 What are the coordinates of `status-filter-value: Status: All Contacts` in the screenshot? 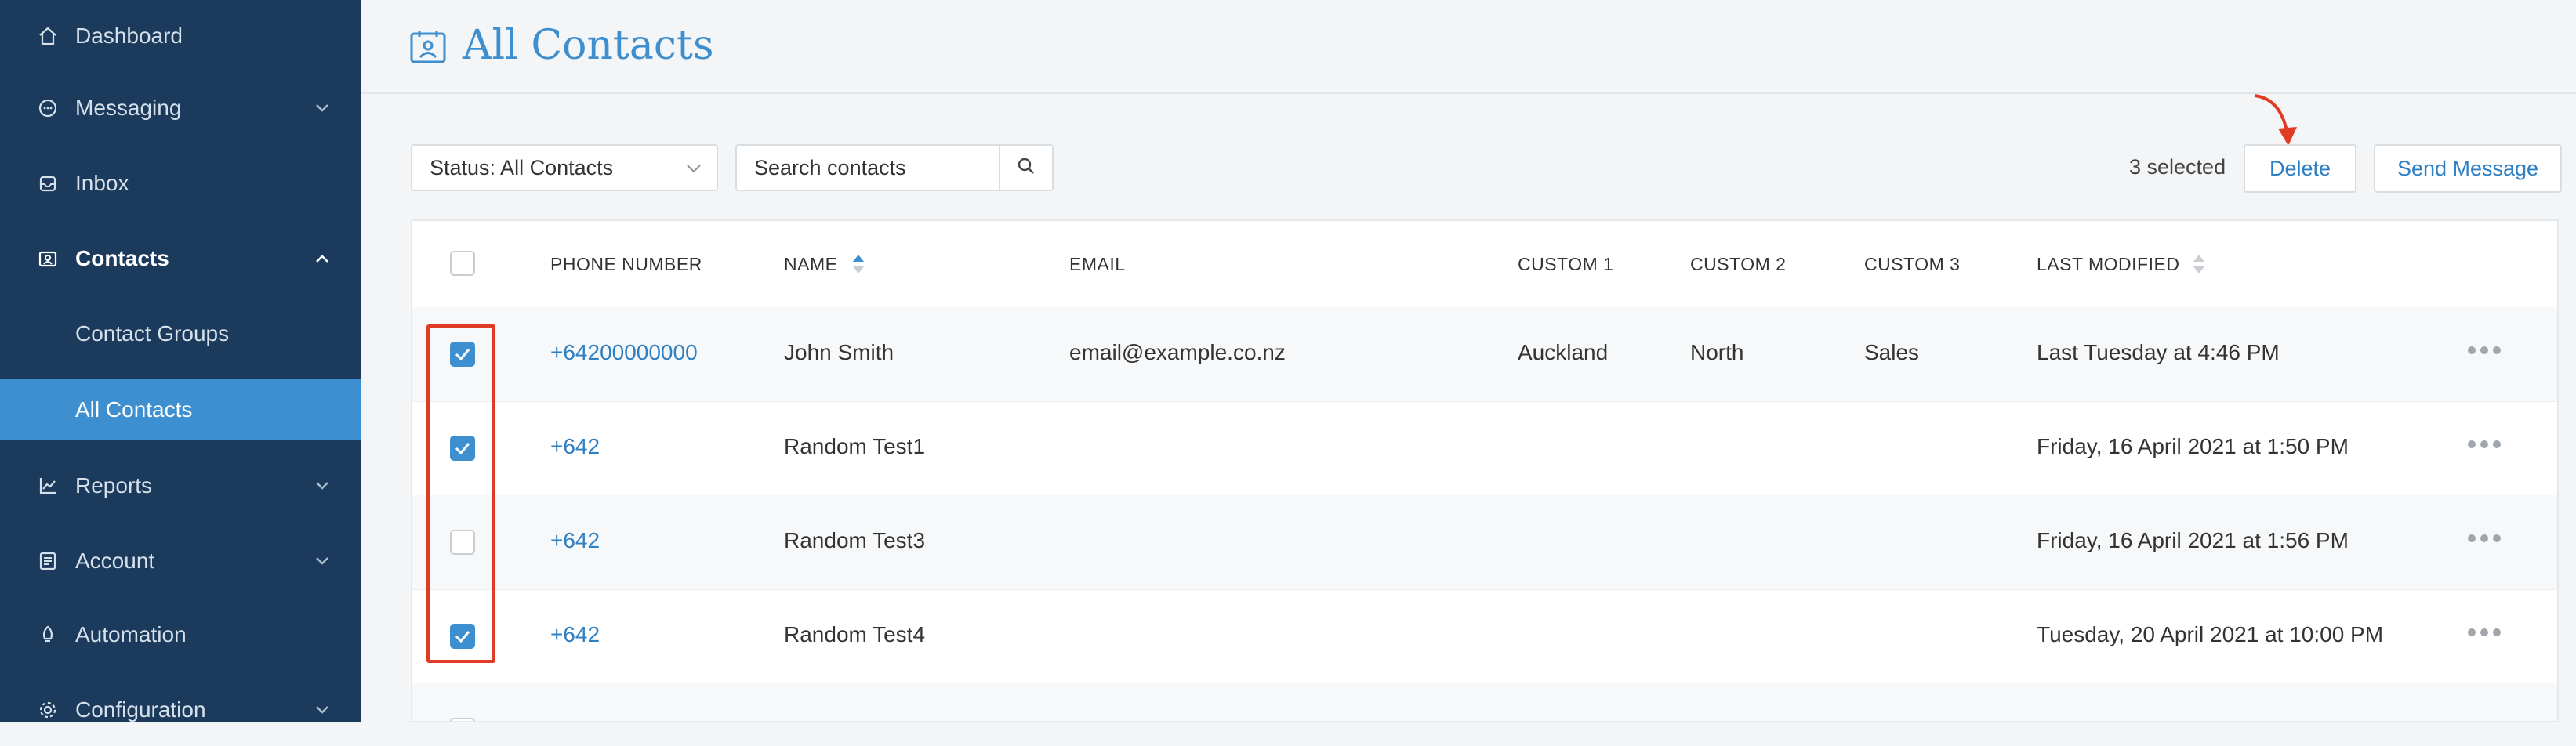 It's located at (522, 167).